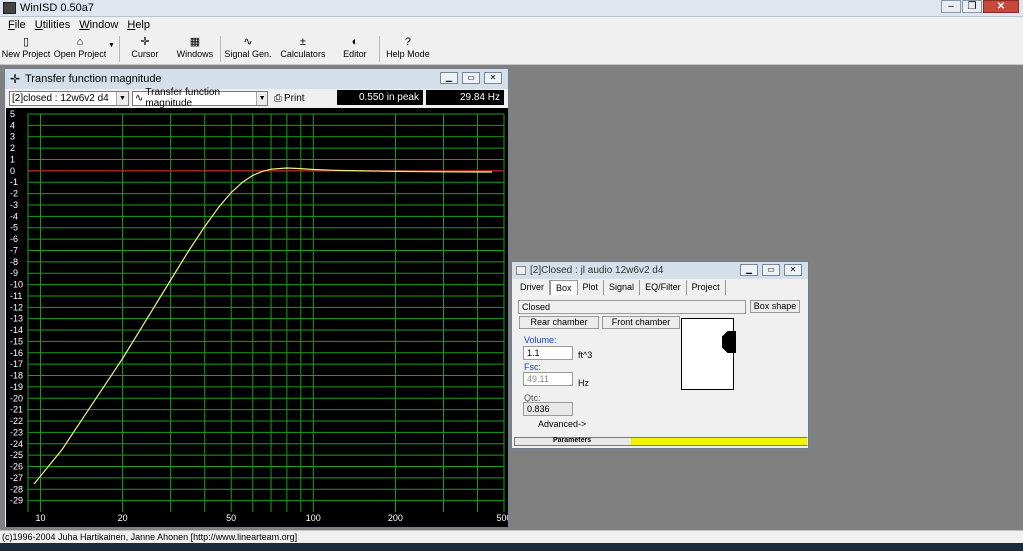 The height and width of the screenshot is (551, 1023). Describe the element at coordinates (14, 250) in the screenshot. I see `y-tick-label: -7` at that location.